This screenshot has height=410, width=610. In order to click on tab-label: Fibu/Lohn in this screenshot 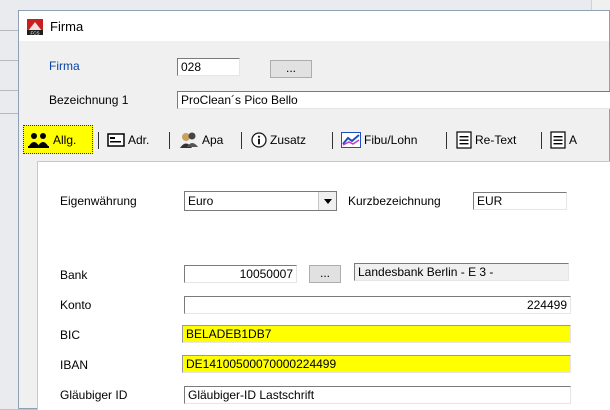, I will do `click(391, 139)`.